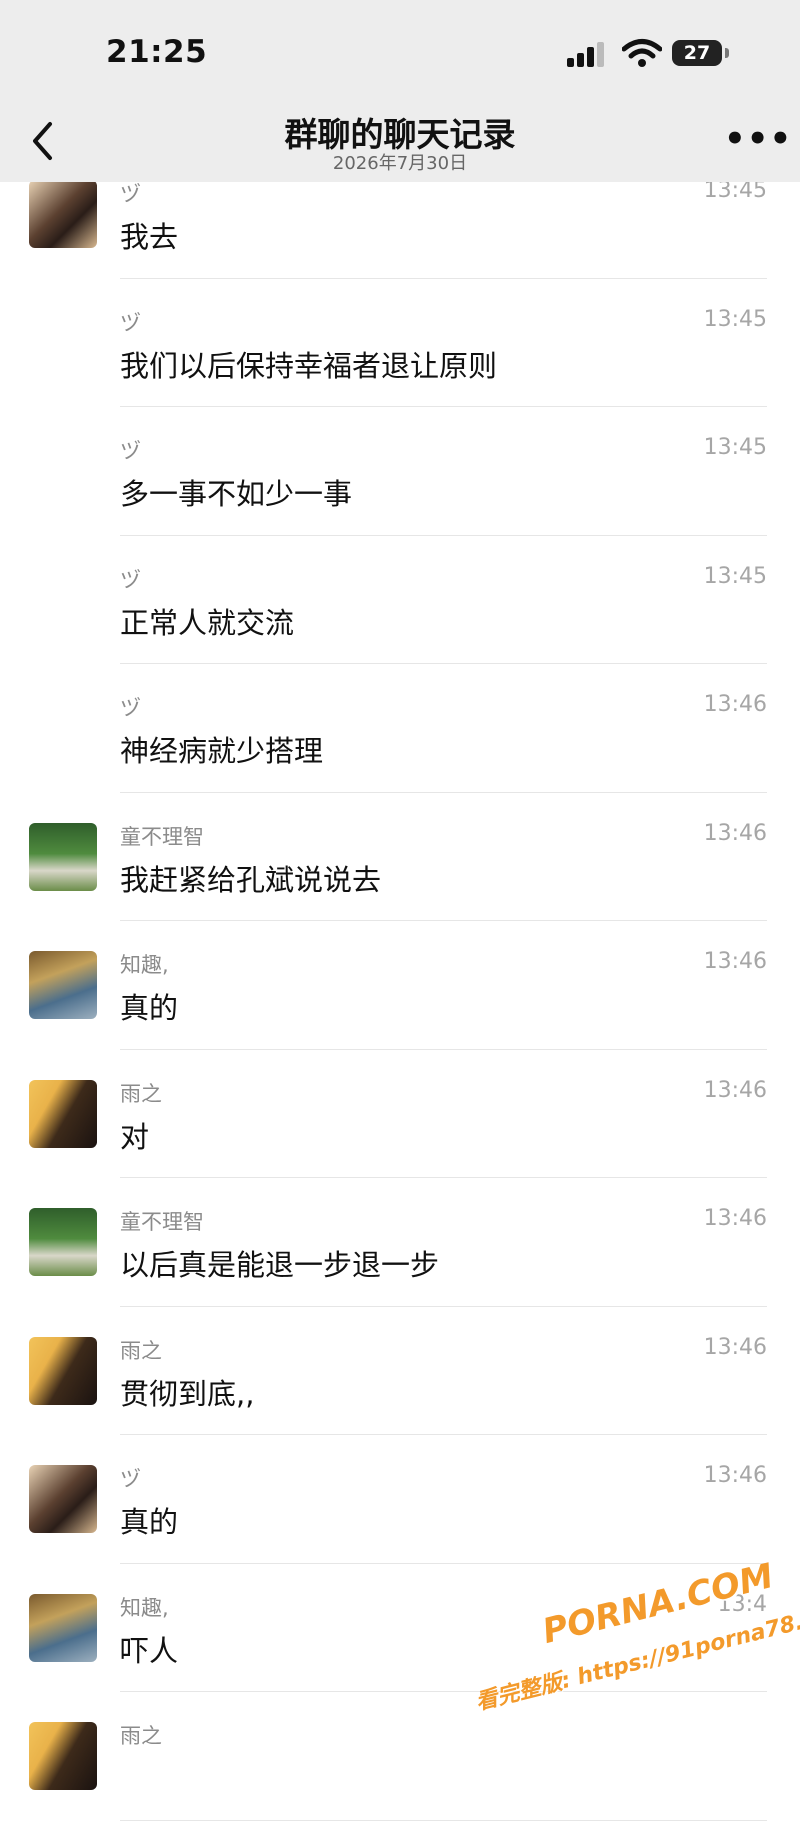 Image resolution: width=800 pixels, height=1821 pixels. I want to click on cellular-signal-icon, so click(585, 54).